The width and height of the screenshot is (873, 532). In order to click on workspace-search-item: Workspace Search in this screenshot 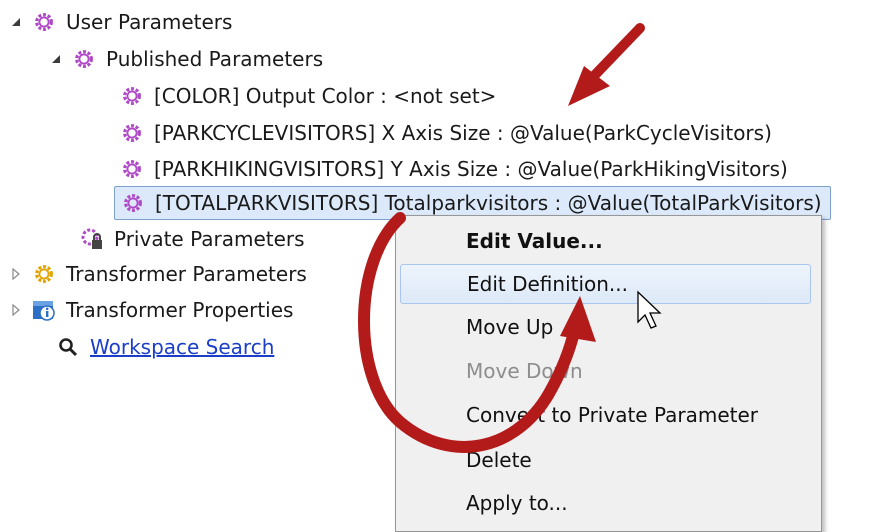, I will do `click(165, 347)`.